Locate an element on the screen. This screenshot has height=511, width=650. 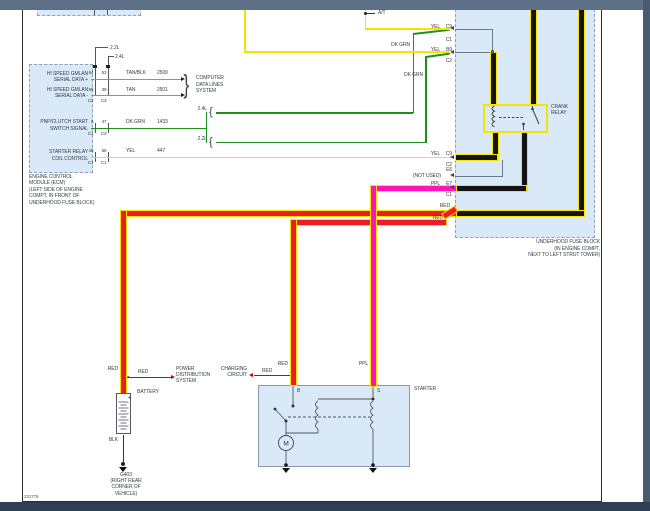
term-e6-note: (NOT USED) is located at coordinates (426, 175).